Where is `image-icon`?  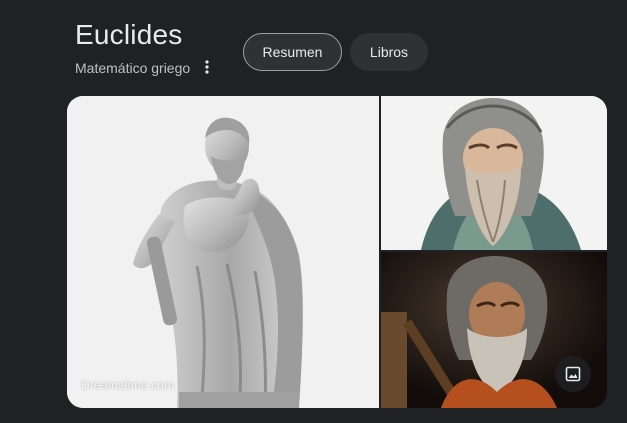
image-icon is located at coordinates (573, 374).